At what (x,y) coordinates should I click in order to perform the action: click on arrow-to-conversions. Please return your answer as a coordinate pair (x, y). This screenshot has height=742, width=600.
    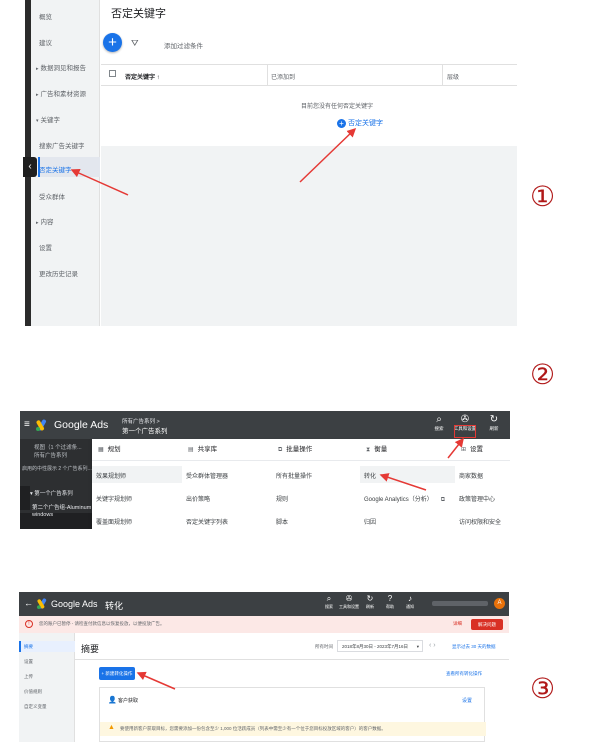
    Looking at the image, I should click on (403, 482).